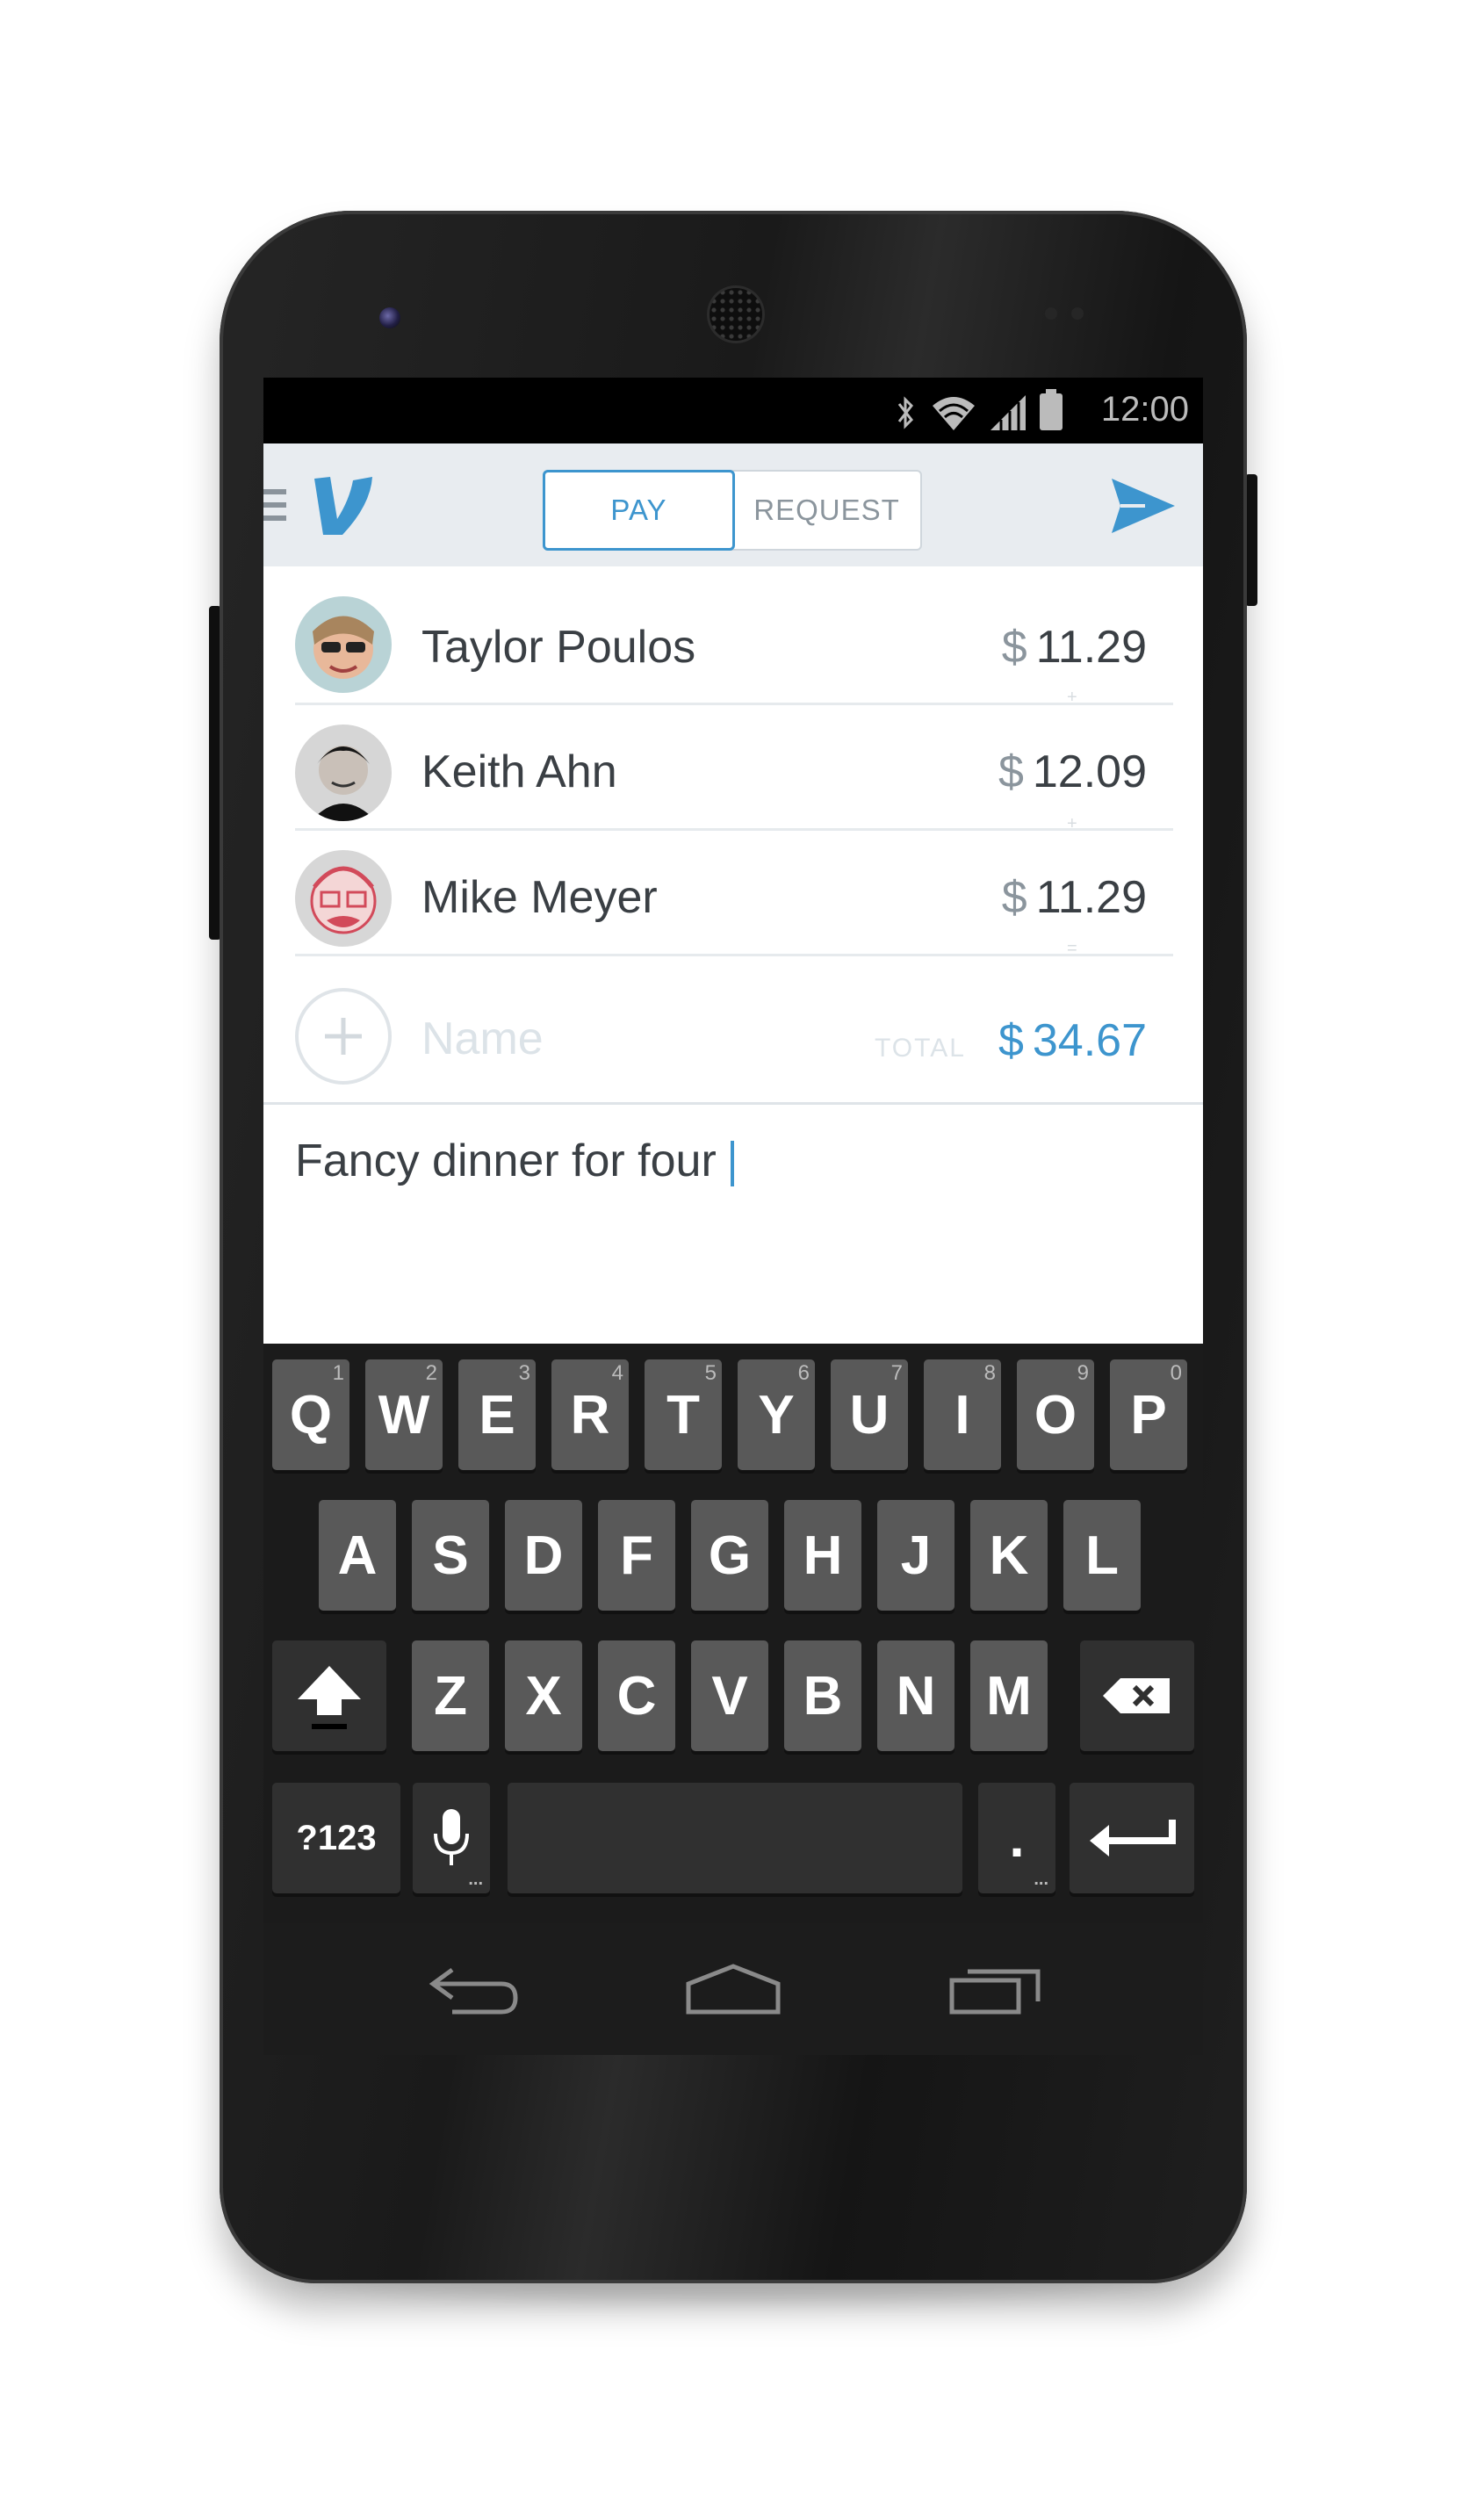 Image resolution: width=1484 pixels, height=2509 pixels. What do you see at coordinates (474, 1989) in the screenshot?
I see `back-icon` at bounding box center [474, 1989].